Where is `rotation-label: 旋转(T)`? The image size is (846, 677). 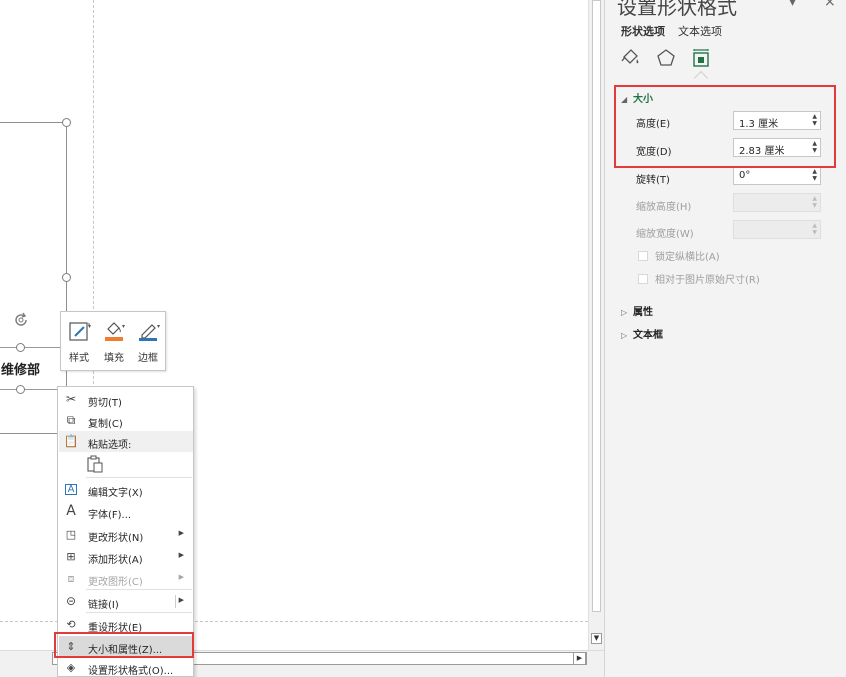 rotation-label: 旋转(T) is located at coordinates (653, 180).